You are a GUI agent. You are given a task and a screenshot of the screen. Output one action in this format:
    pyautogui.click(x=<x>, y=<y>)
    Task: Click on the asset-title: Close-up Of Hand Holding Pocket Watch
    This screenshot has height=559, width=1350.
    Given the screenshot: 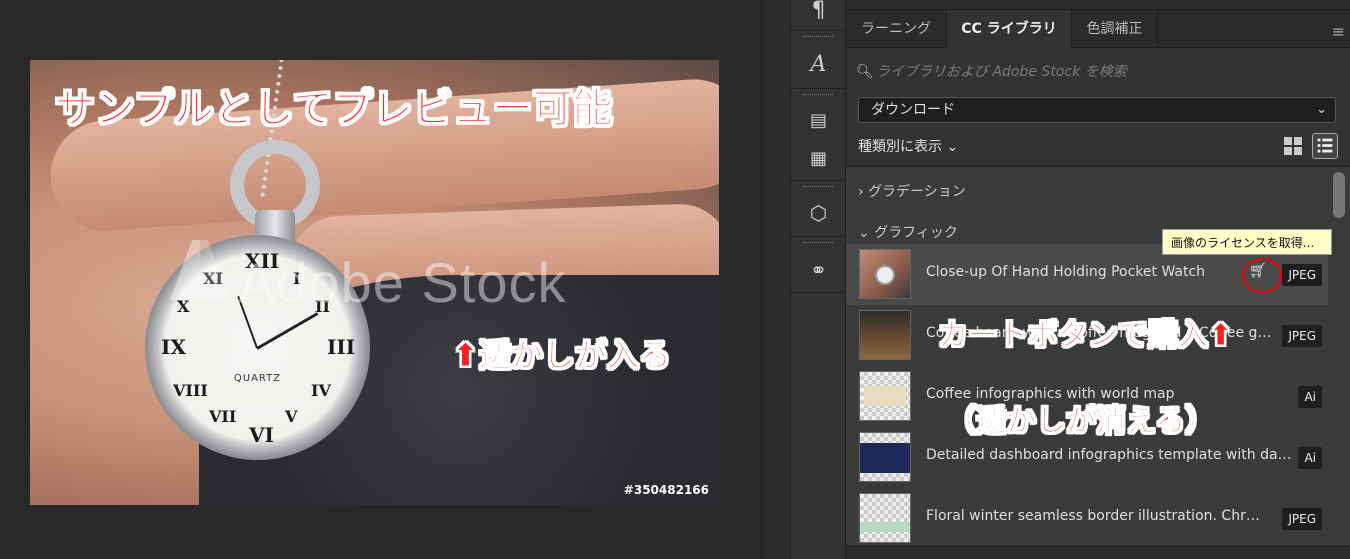 What is the action you would take?
    pyautogui.click(x=1066, y=272)
    